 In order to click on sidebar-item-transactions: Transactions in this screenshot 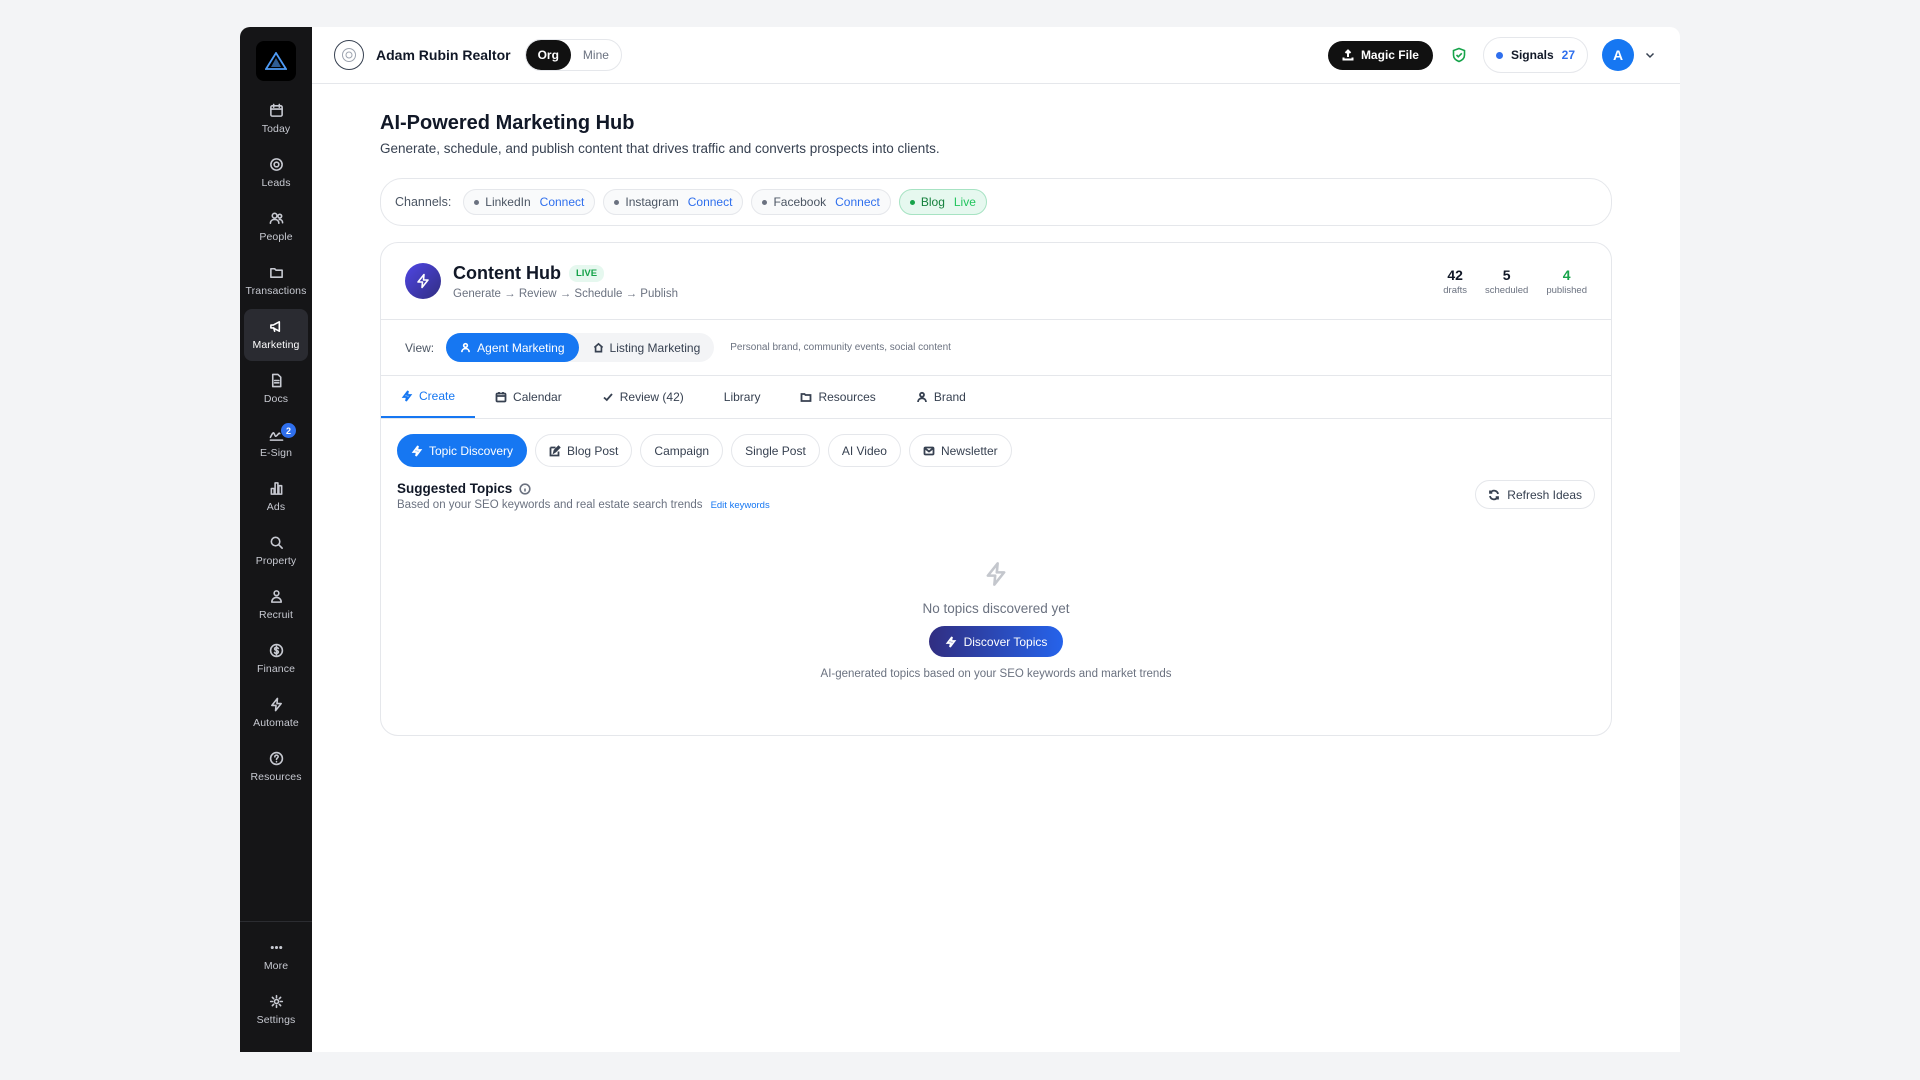, I will do `click(276, 281)`.